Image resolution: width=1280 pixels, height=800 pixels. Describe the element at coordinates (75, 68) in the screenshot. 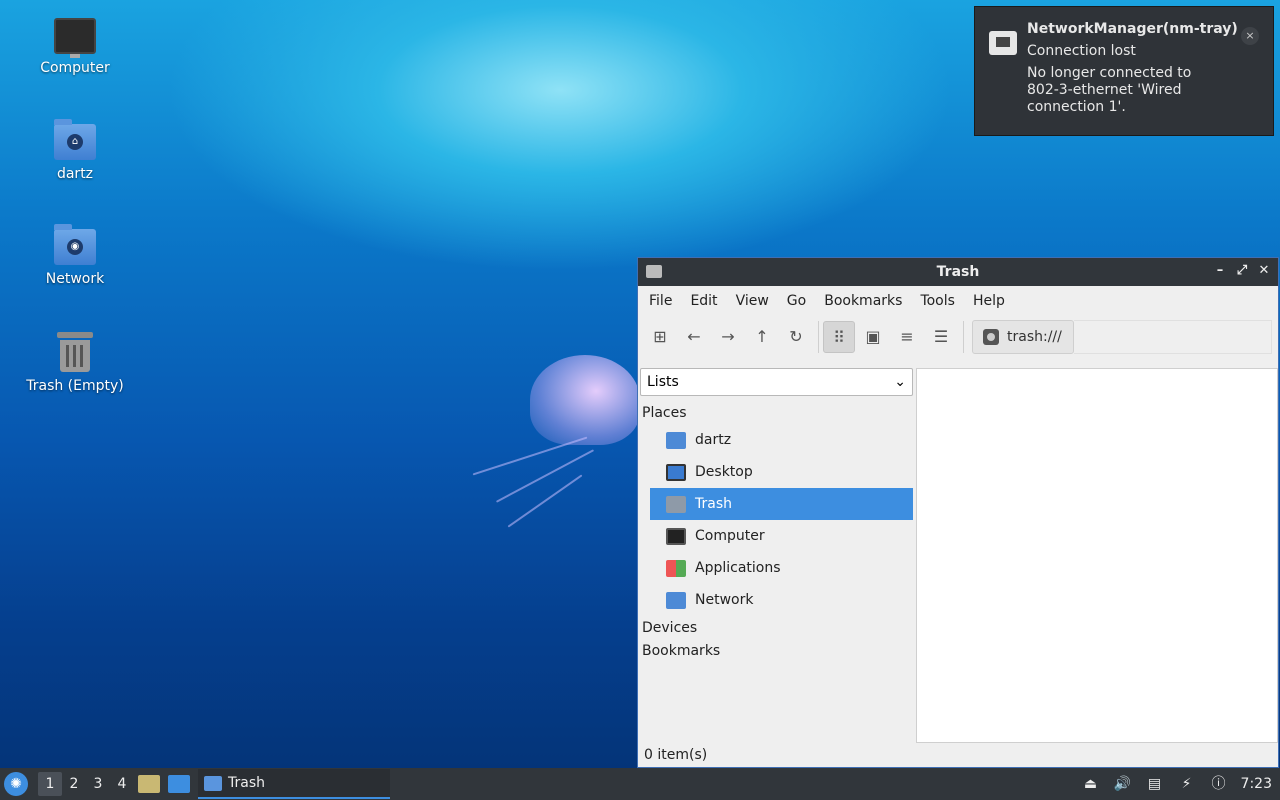

I see `desktop-icon-label: Computer` at that location.